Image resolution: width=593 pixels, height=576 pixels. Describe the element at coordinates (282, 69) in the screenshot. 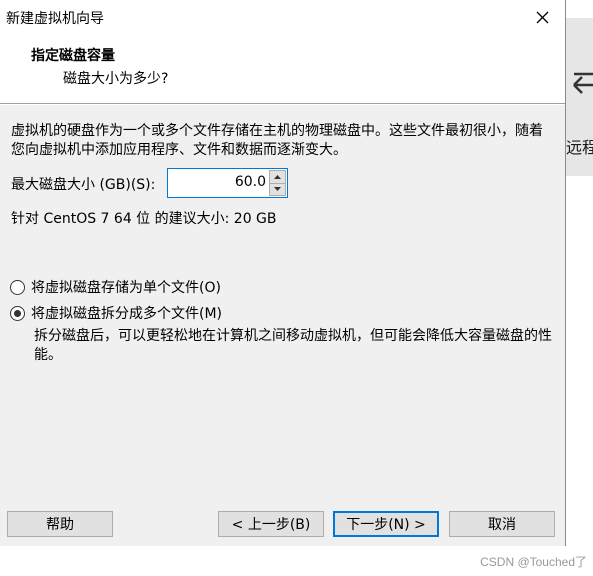

I see `wizard-header: 指定磁盘容量 磁盘大小为多少?` at that location.